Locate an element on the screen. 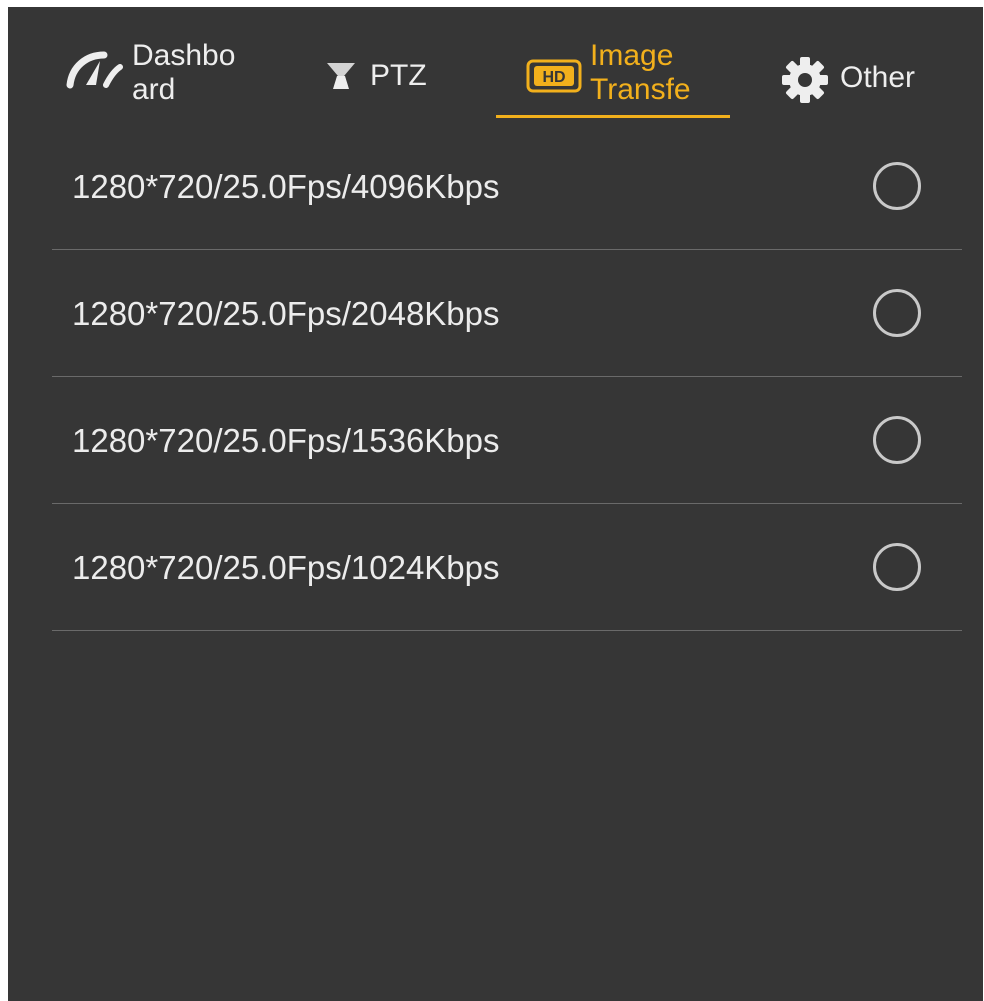  tab-ptz: PTZ is located at coordinates (376, 79).